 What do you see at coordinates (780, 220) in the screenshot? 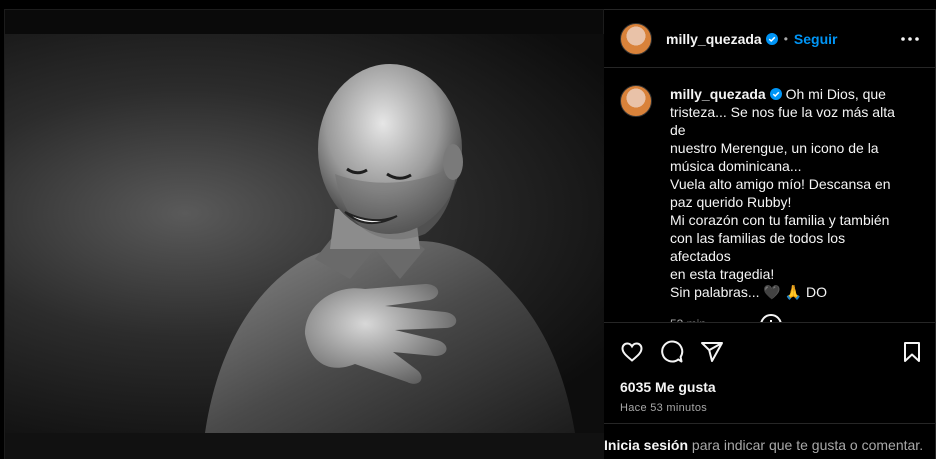
I see `caption-line: Mi corazón con tu familia y también` at bounding box center [780, 220].